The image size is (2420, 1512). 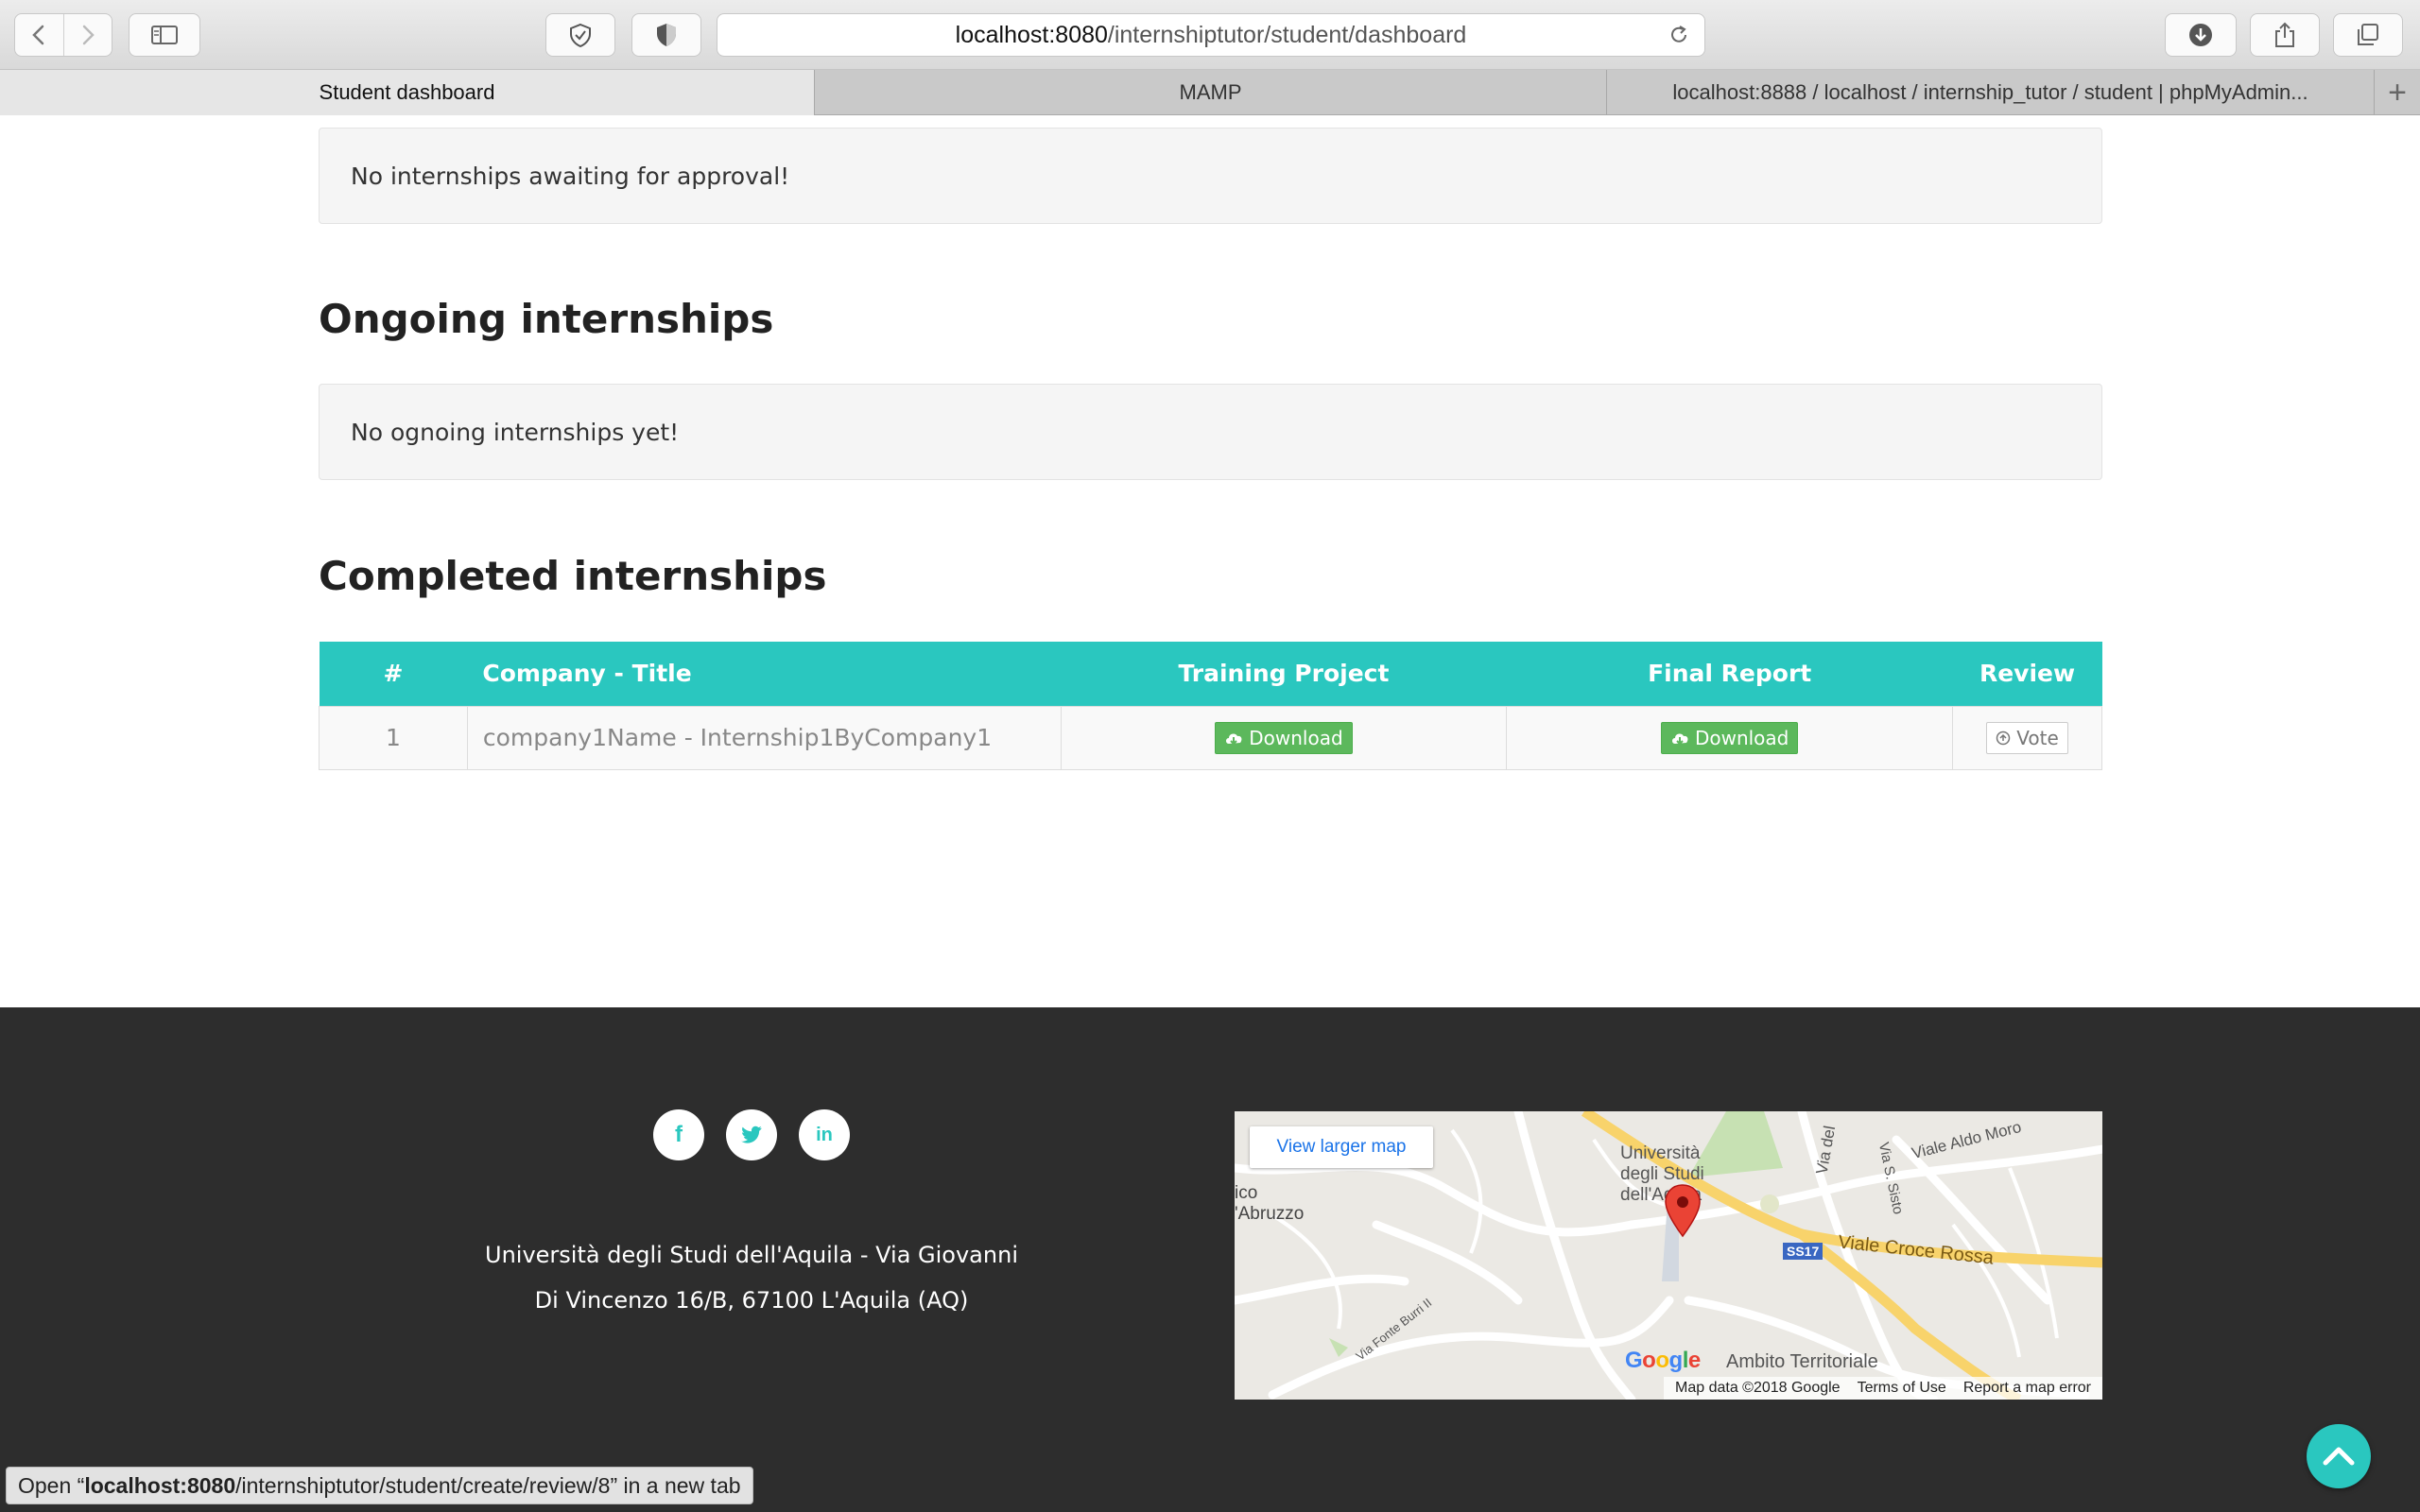 What do you see at coordinates (1741, 737) in the screenshot?
I see `final-report-download-label: Download` at bounding box center [1741, 737].